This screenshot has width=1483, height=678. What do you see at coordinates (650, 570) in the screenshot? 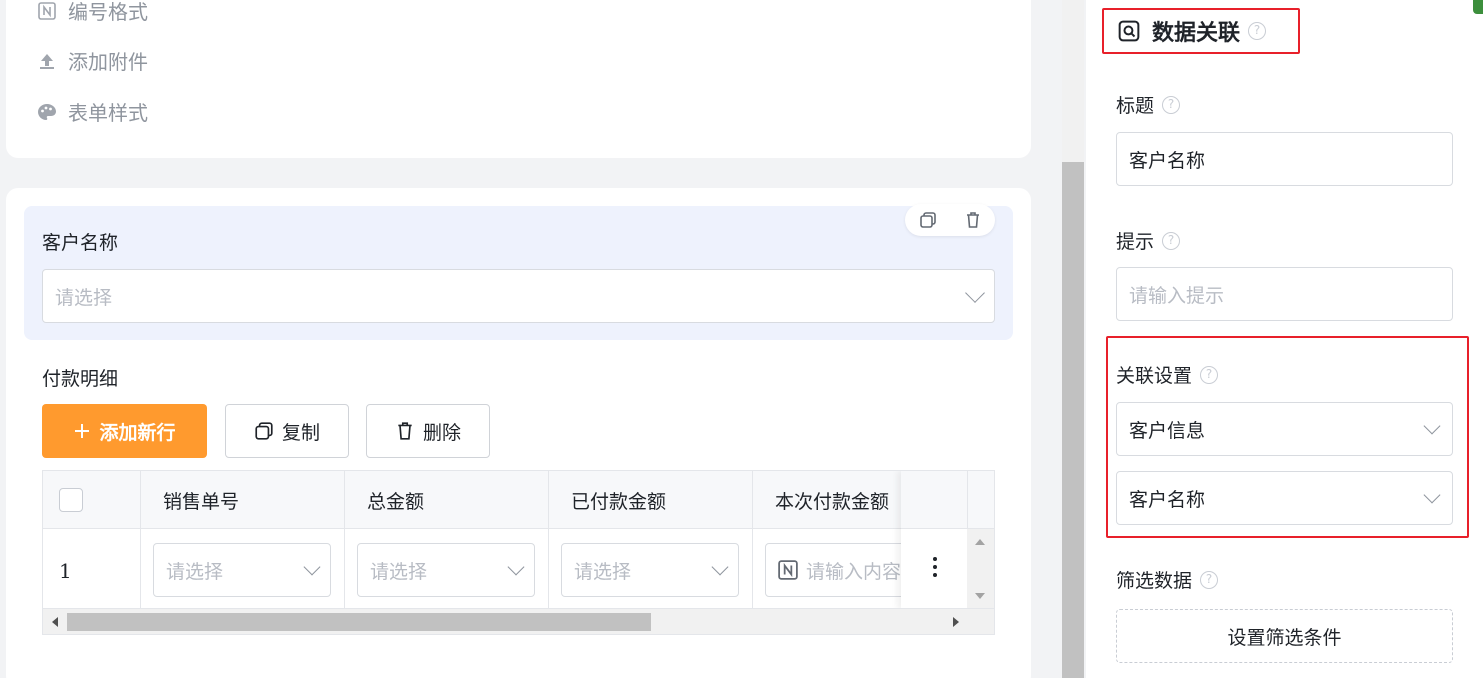
I see `paid-amount-select: 请选择` at bounding box center [650, 570].